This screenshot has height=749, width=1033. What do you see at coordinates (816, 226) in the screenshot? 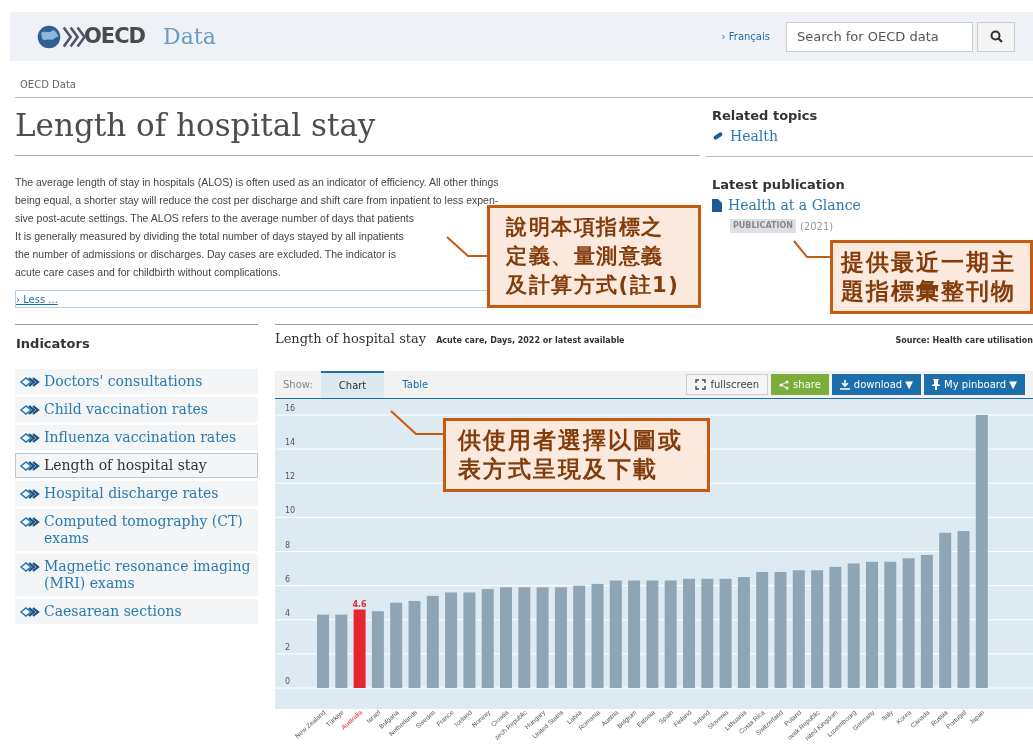
I see `publication-year: (2021)` at bounding box center [816, 226].